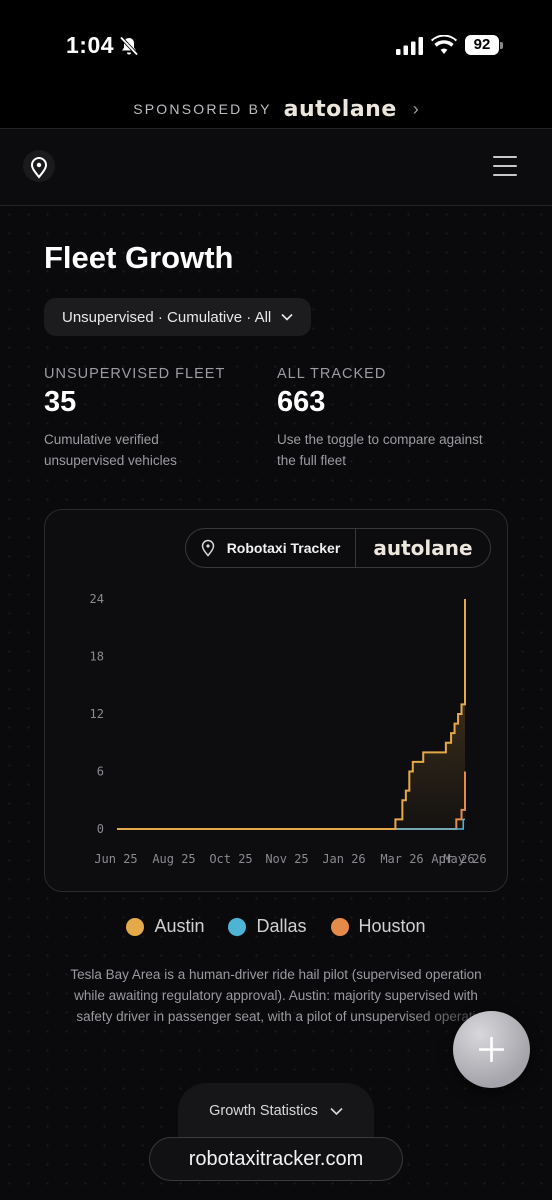  What do you see at coordinates (115, 859) in the screenshot?
I see `x-tick-label: Jun 25` at bounding box center [115, 859].